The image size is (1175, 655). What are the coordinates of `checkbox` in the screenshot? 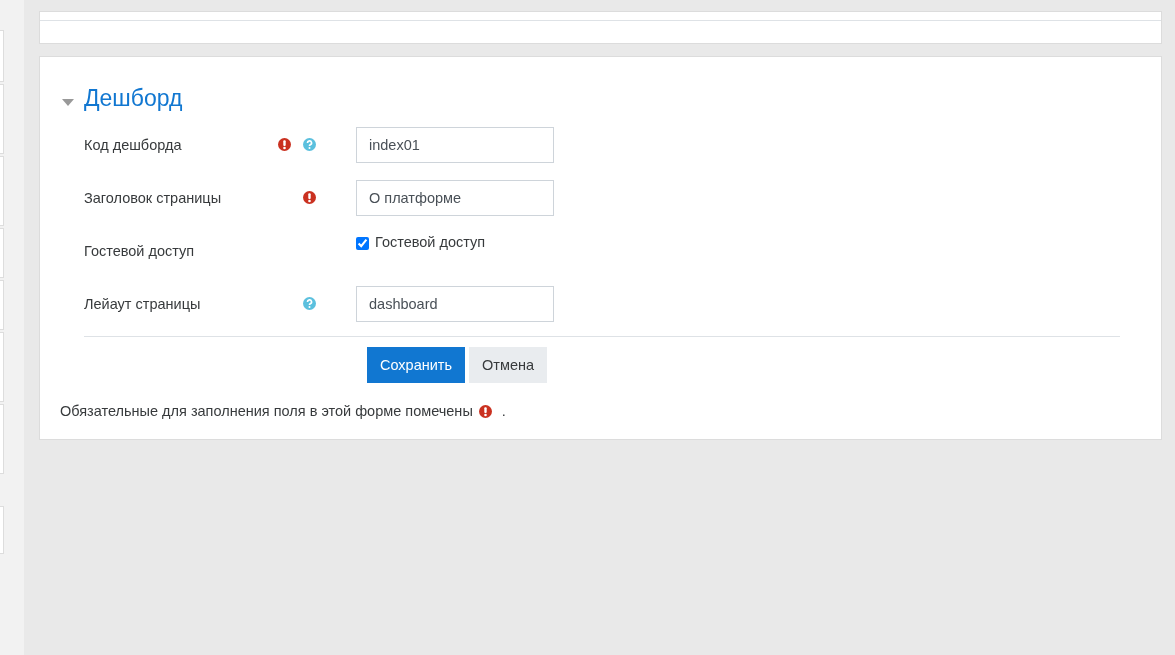 It's located at (362, 243).